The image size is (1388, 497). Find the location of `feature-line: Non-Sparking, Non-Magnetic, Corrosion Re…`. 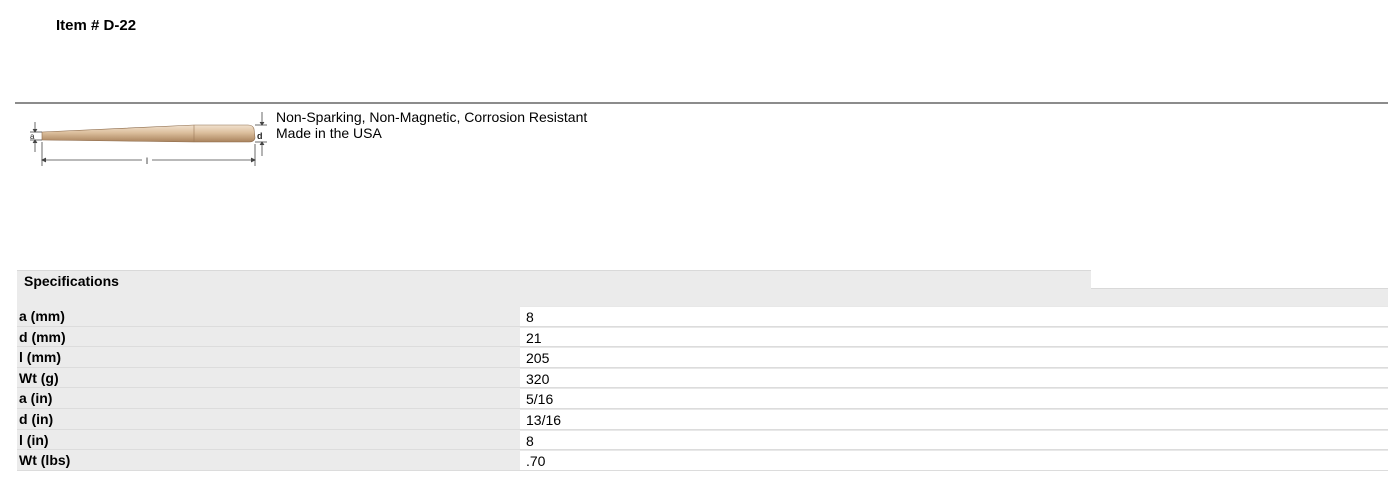

feature-line: Non-Sparking, Non-Magnetic, Corrosion Re… is located at coordinates (432, 117).